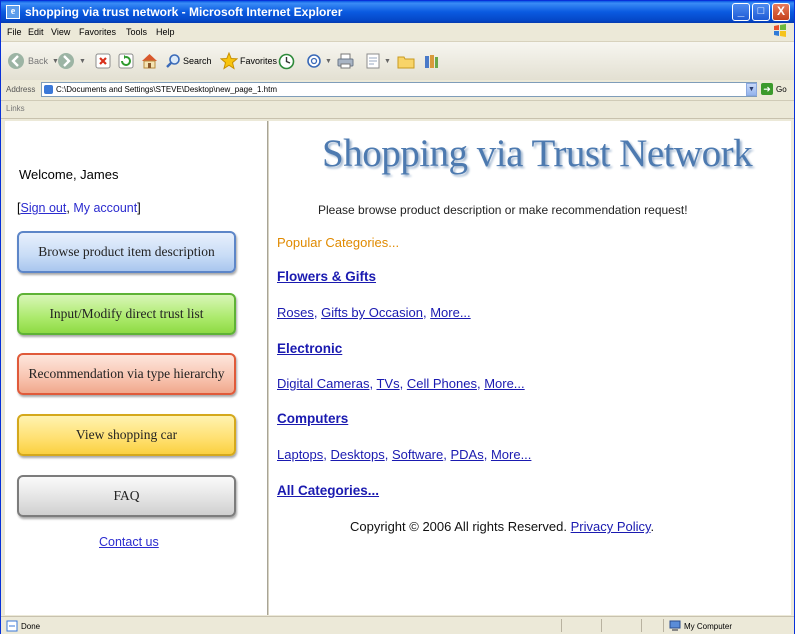  I want to click on refresh-button, so click(126, 61).